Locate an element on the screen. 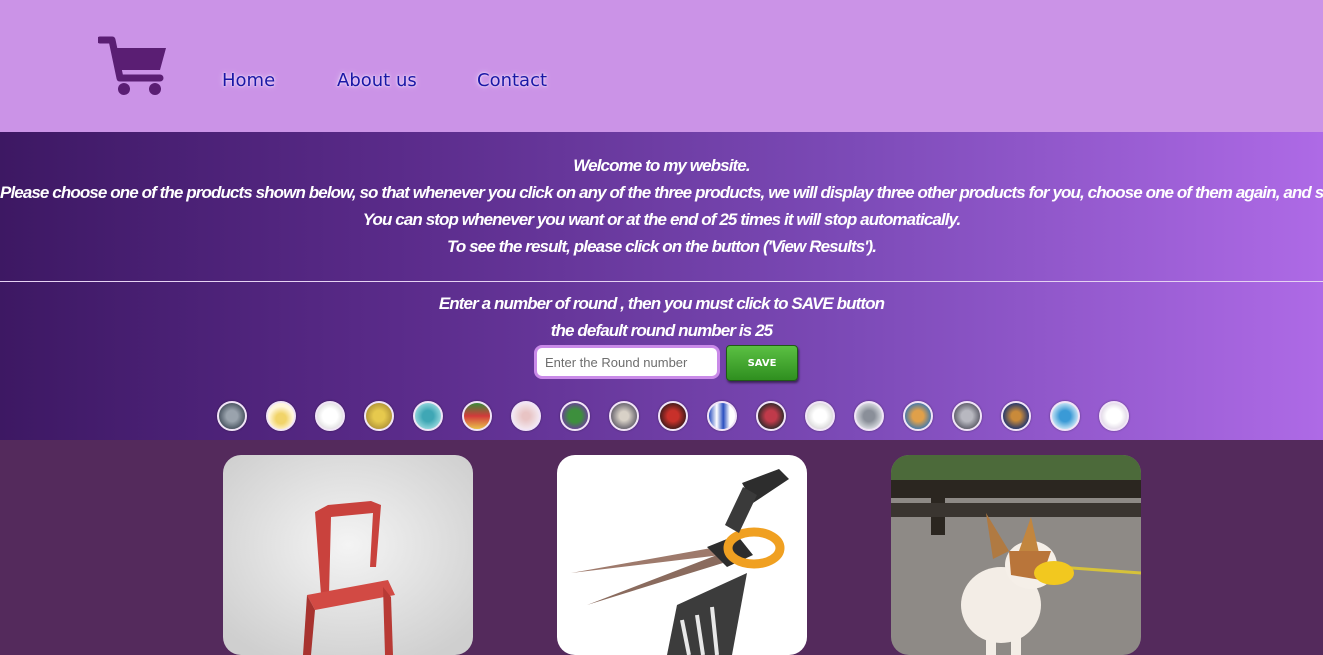 This screenshot has height=655, width=1323. product-card-chair is located at coordinates (348, 555).